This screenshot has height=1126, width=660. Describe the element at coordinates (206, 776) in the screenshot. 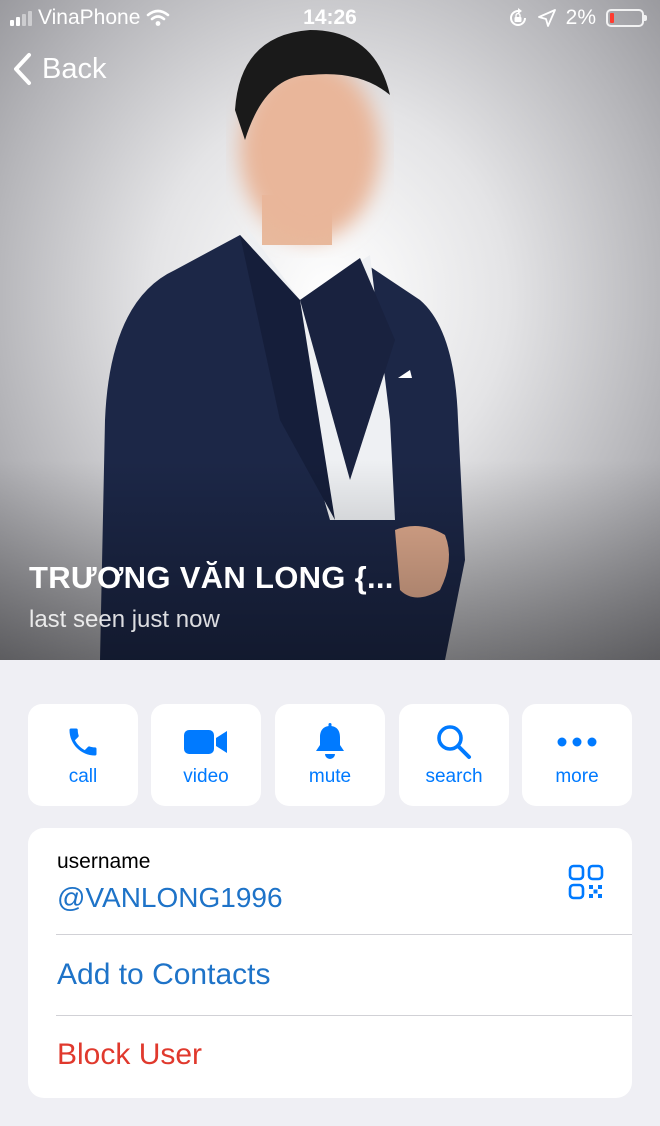

I see `video-label: video` at that location.